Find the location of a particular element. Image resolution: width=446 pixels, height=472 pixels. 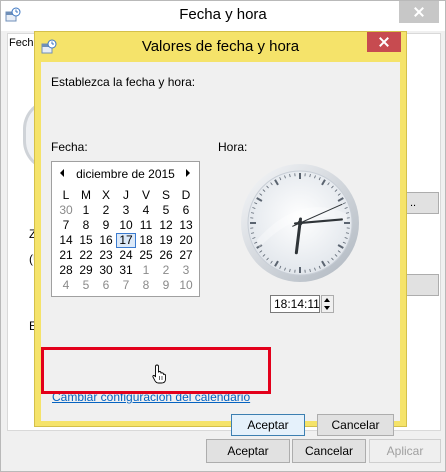

calendar-day: 18 is located at coordinates (146, 240).